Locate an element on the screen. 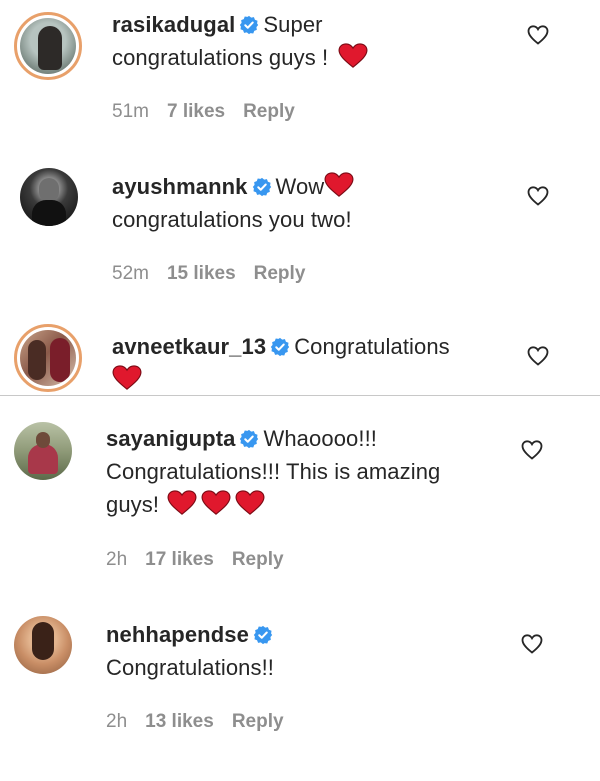  comment-text: ayushmannk Wow congratulations you two! is located at coordinates (322, 203).